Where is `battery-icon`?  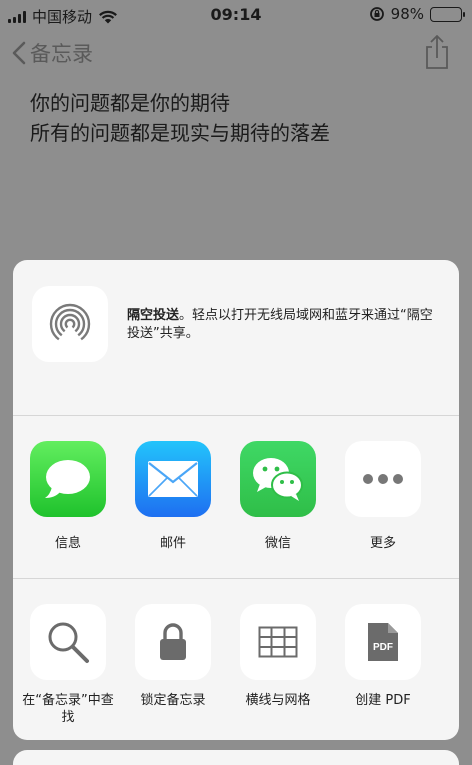 battery-icon is located at coordinates (447, 14).